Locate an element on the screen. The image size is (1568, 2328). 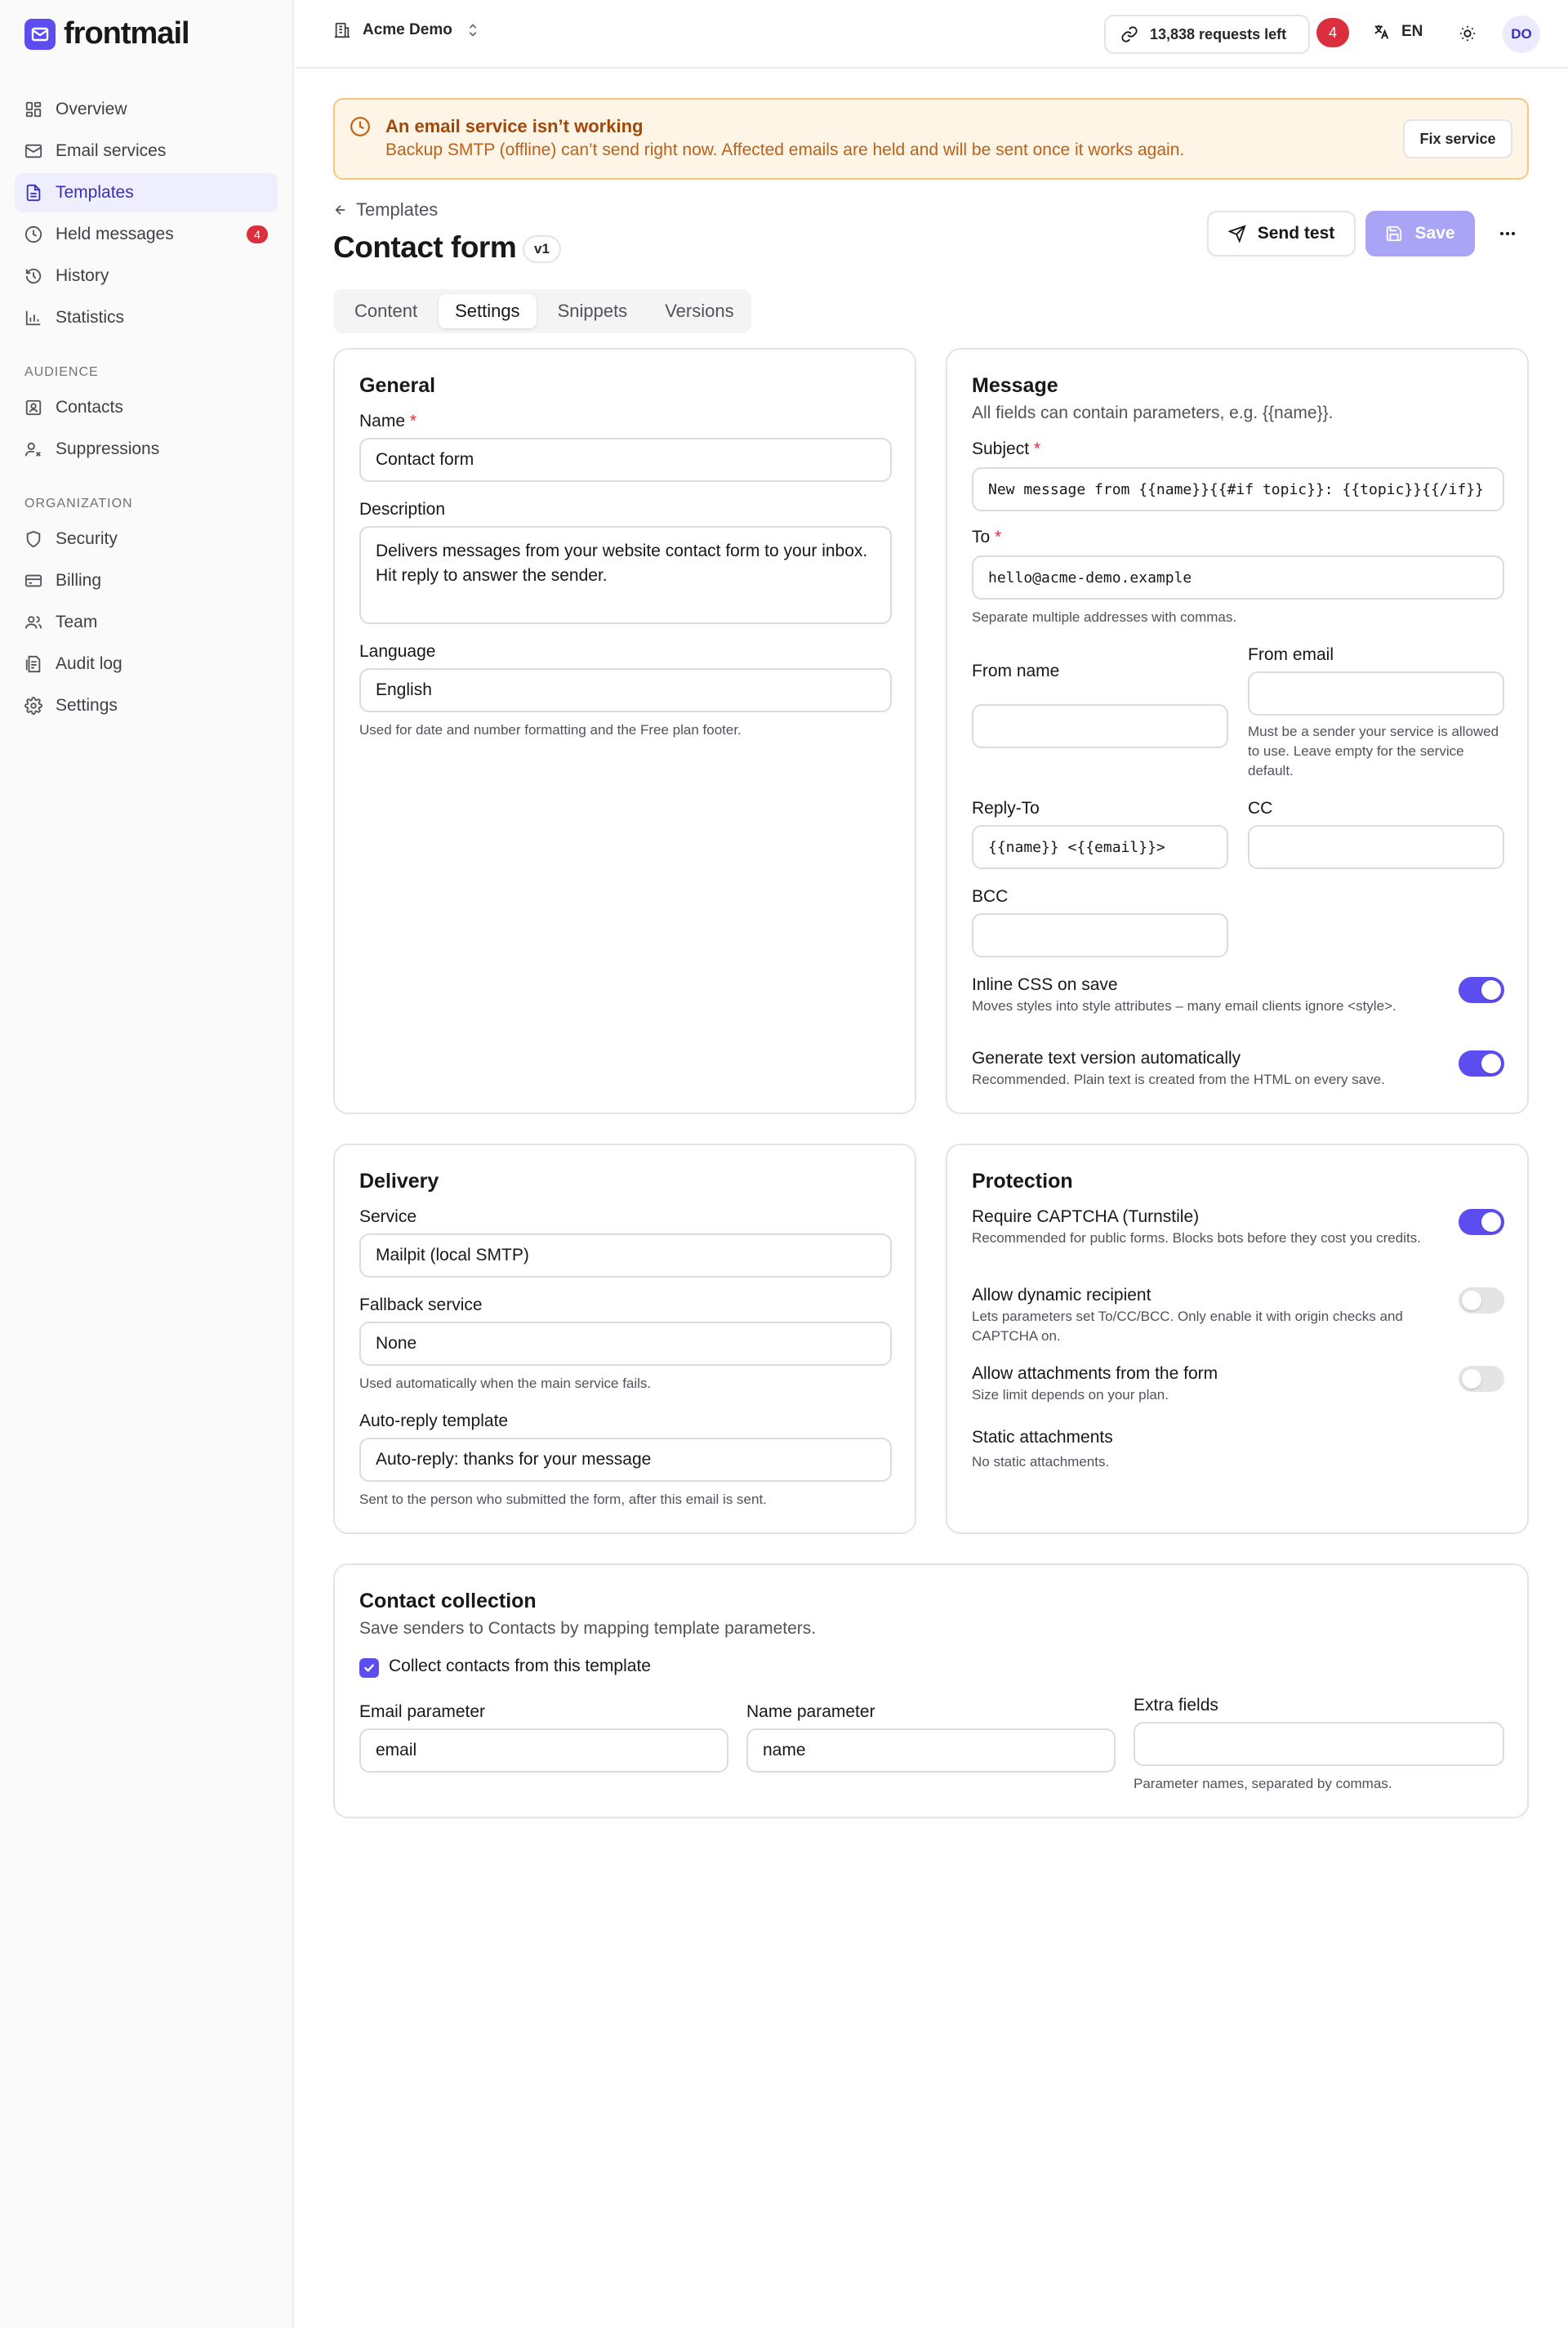
extra-fields-label: Extra fields is located at coordinates (1176, 1705).